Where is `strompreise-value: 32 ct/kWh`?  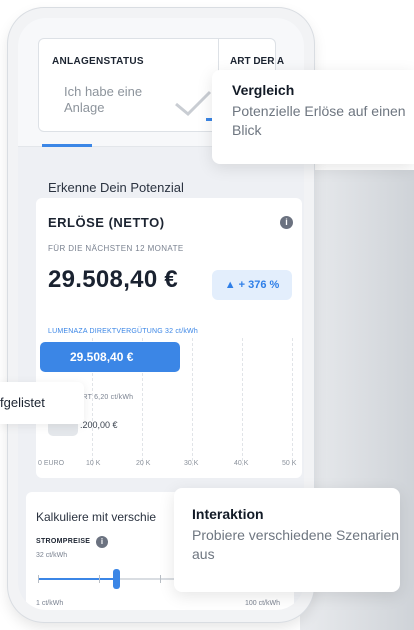
strompreise-value: 32 ct/kWh is located at coordinates (52, 555).